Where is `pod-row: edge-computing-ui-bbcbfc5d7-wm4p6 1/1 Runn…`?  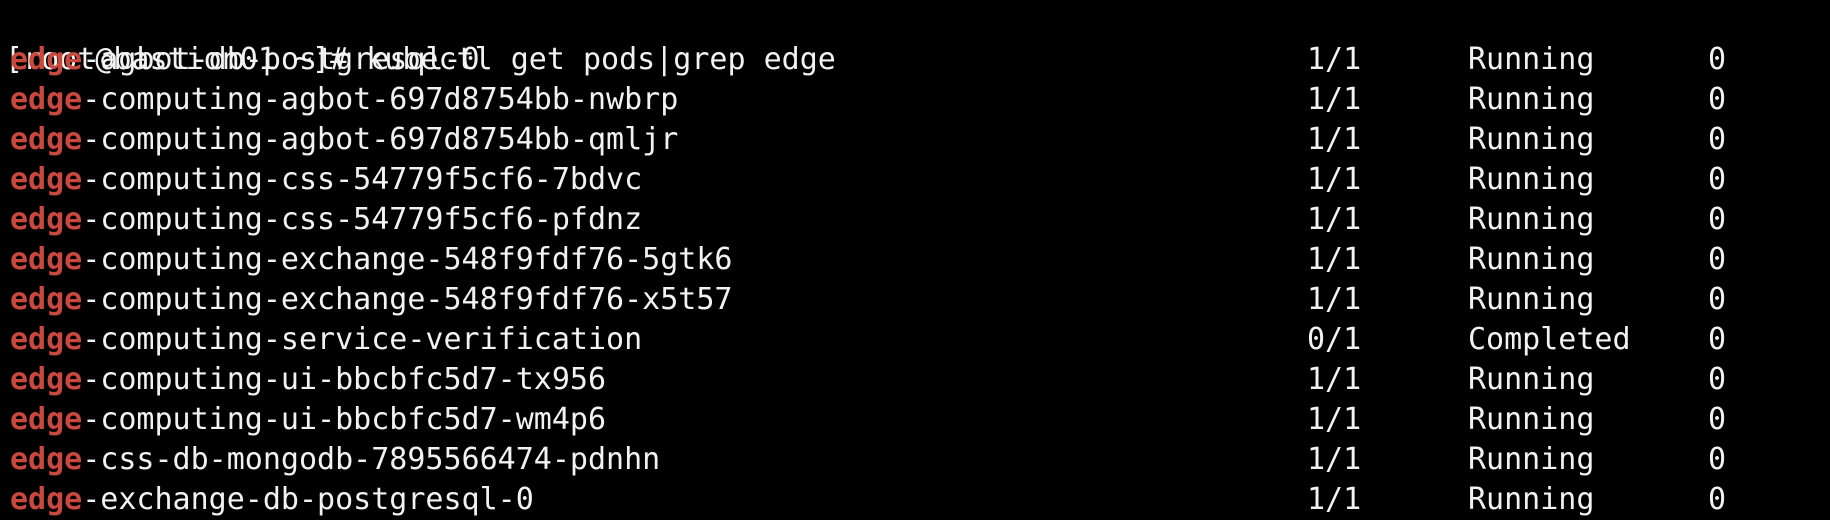
pod-row: edge-computing-ui-bbcbfc5d7-wm4p6 1/1 Runn… is located at coordinates (917, 420).